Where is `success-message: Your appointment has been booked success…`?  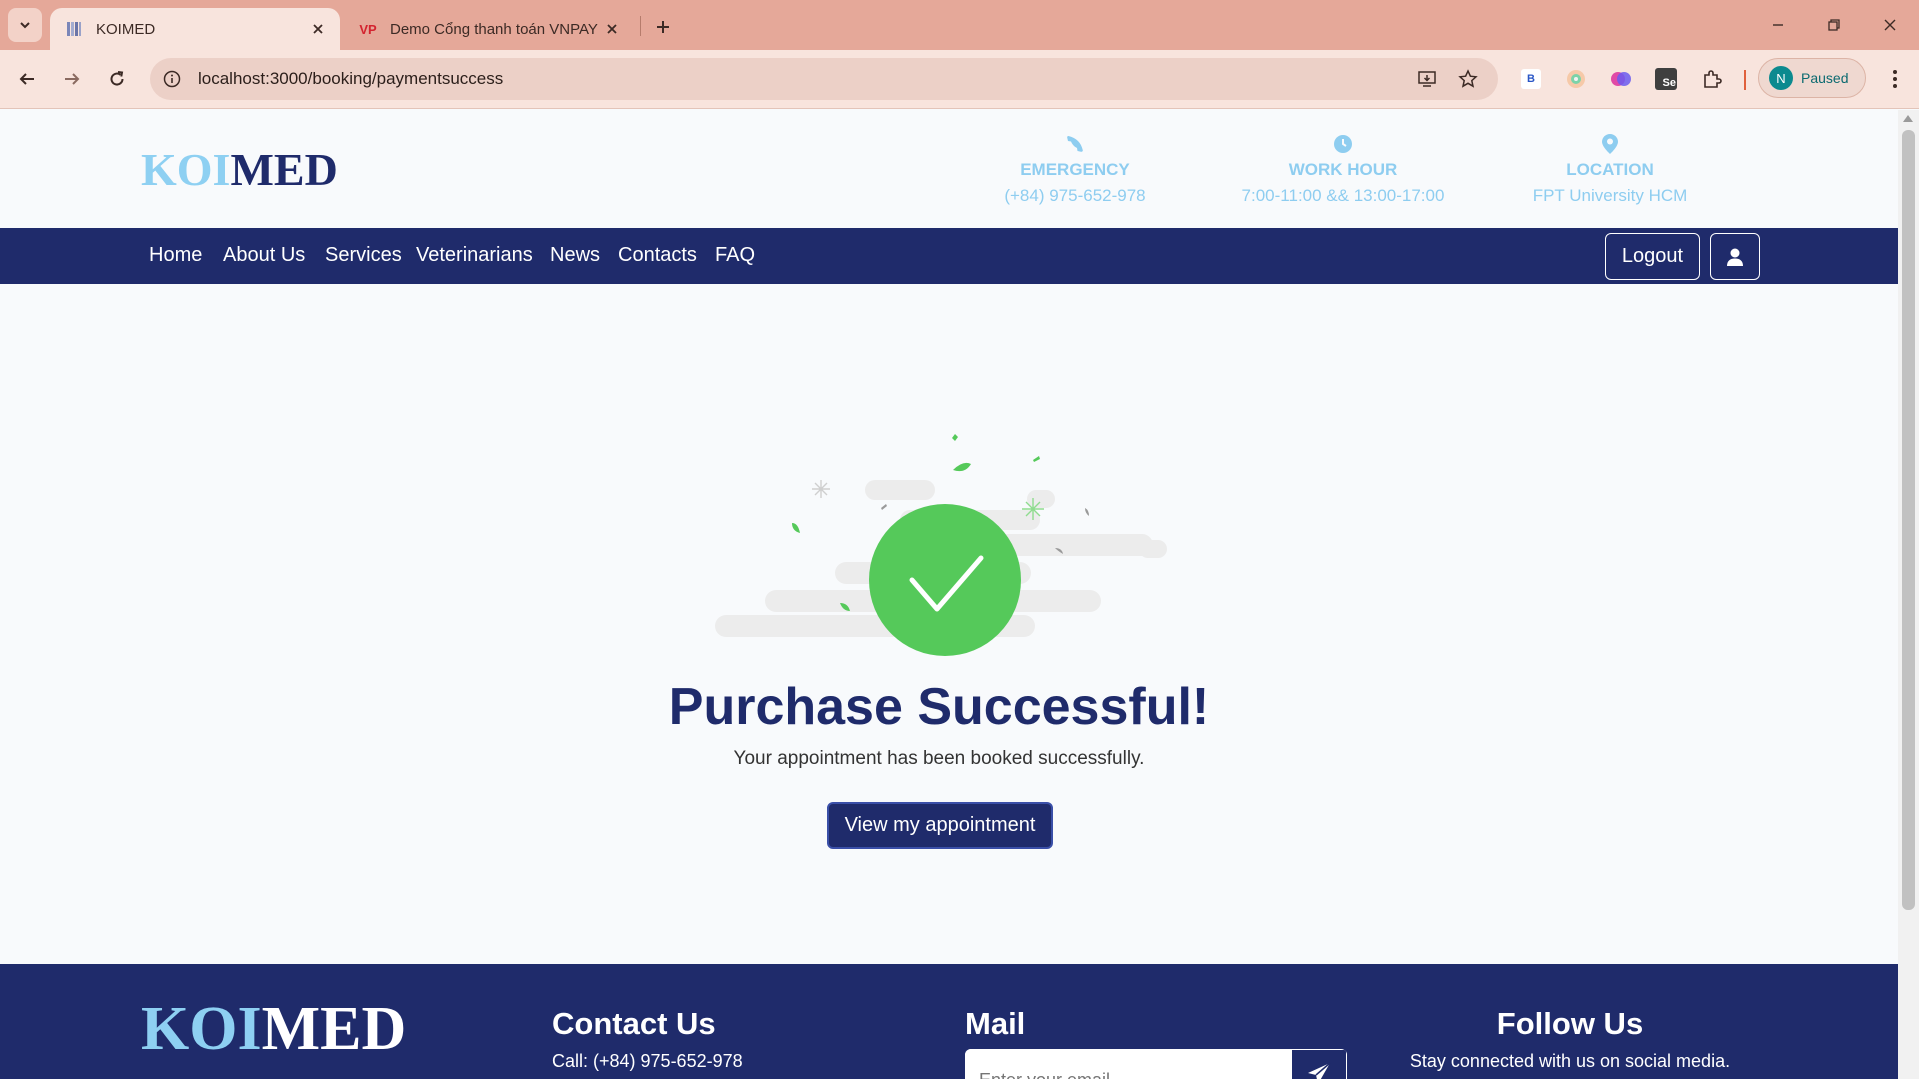 success-message: Your appointment has been booked success… is located at coordinates (939, 758).